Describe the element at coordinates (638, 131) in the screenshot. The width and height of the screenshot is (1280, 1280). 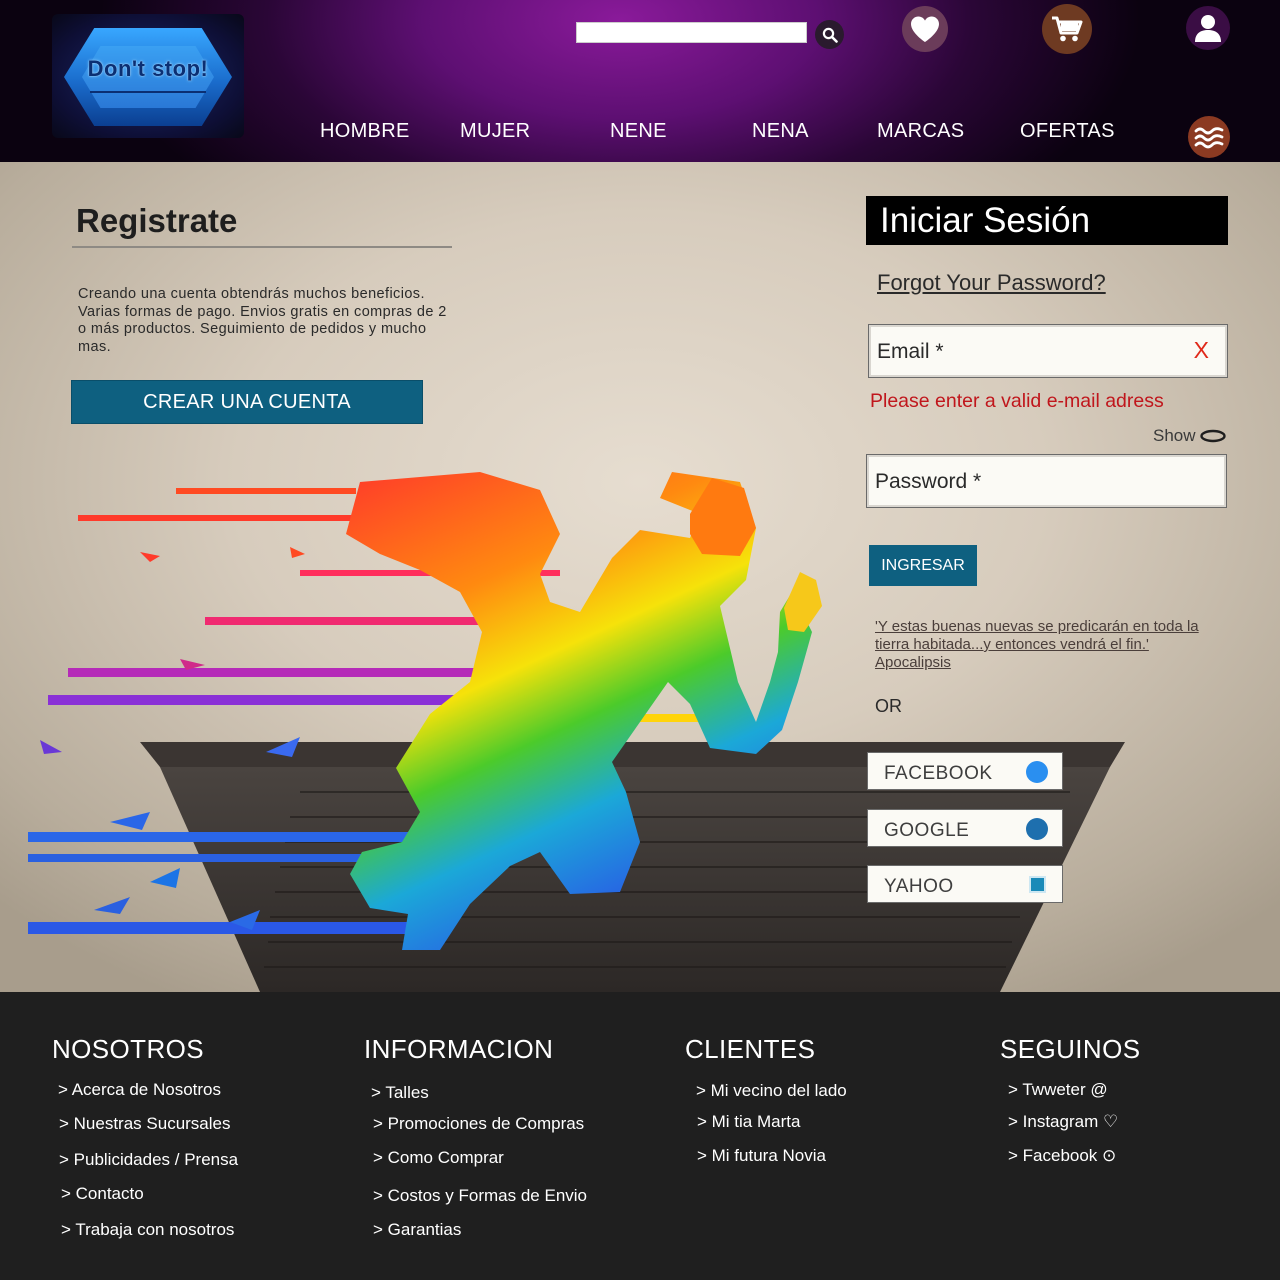
I see `nav-item-nene: NENE` at that location.